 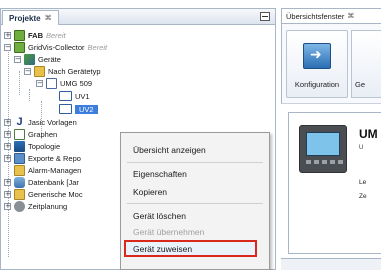 I want to click on tree-item-gridvis-collector: − GridVis-Collector Bereit, so click(x=55, y=47).